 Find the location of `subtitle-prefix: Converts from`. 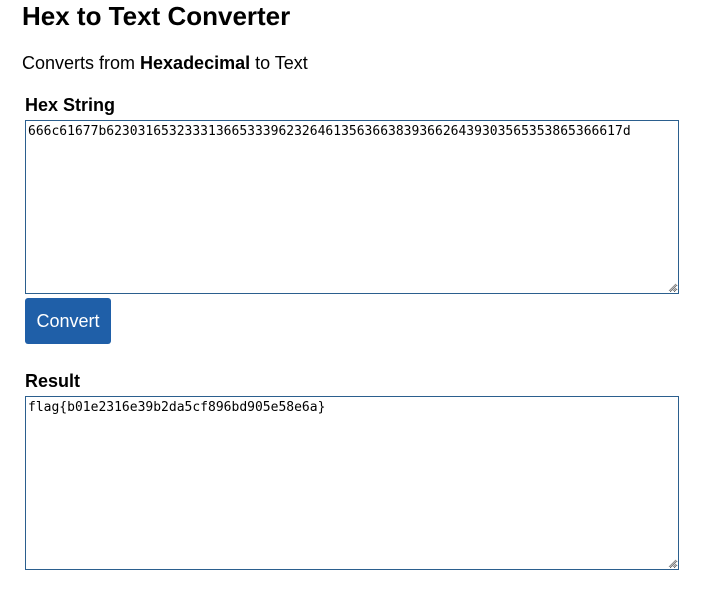

subtitle-prefix: Converts from is located at coordinates (81, 63).